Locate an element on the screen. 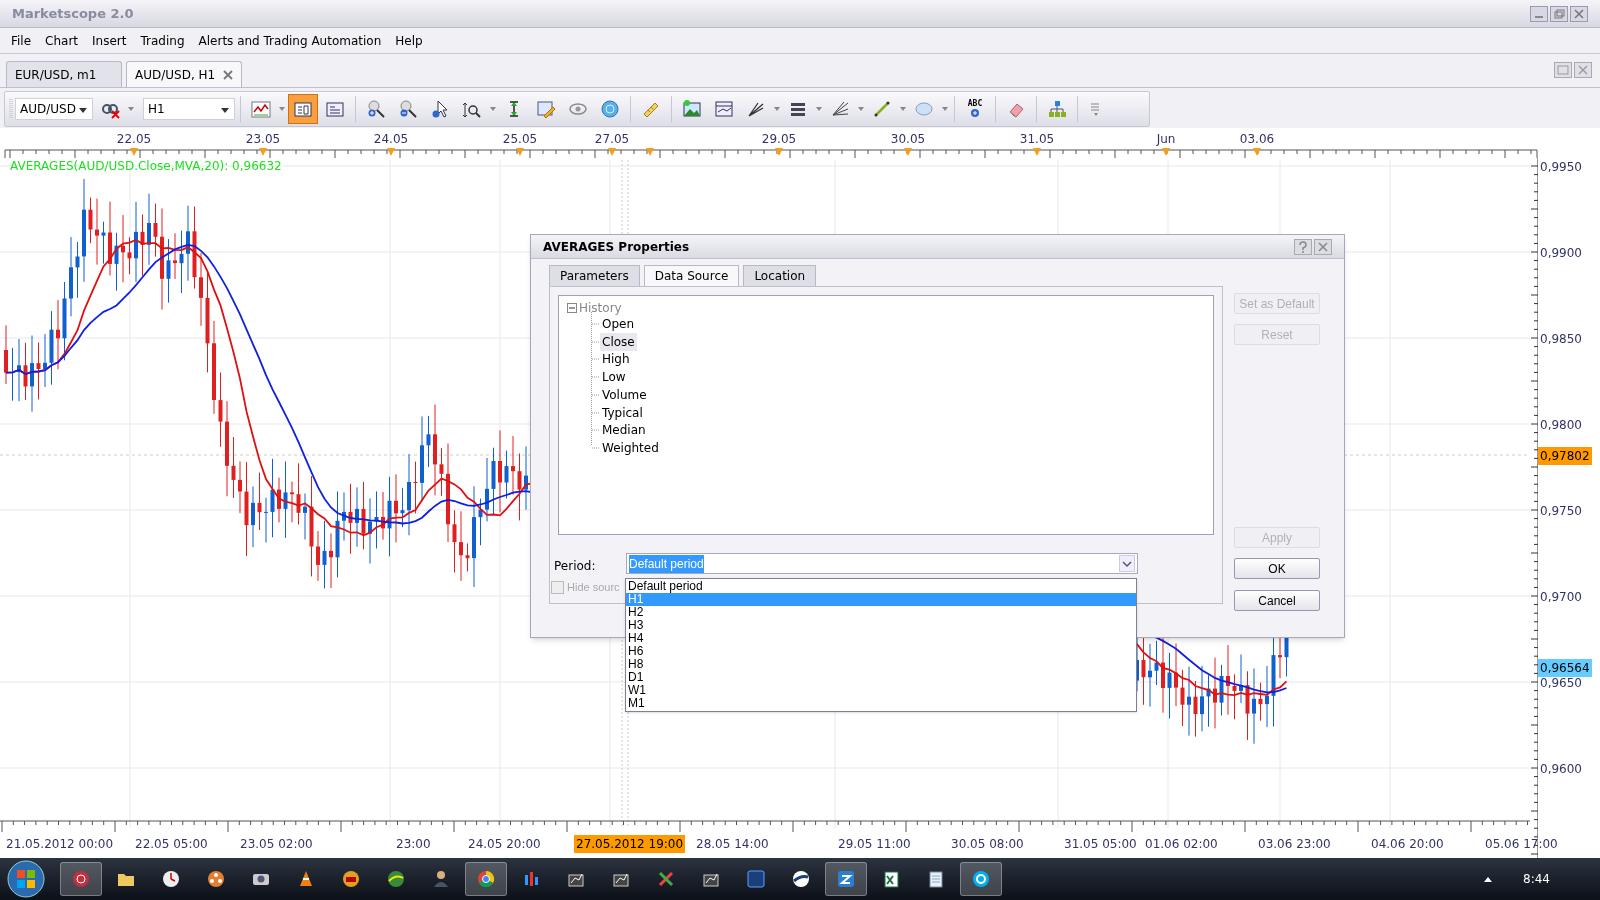 This screenshot has height=900, width=1600. time-label: 23:00 is located at coordinates (413, 844).